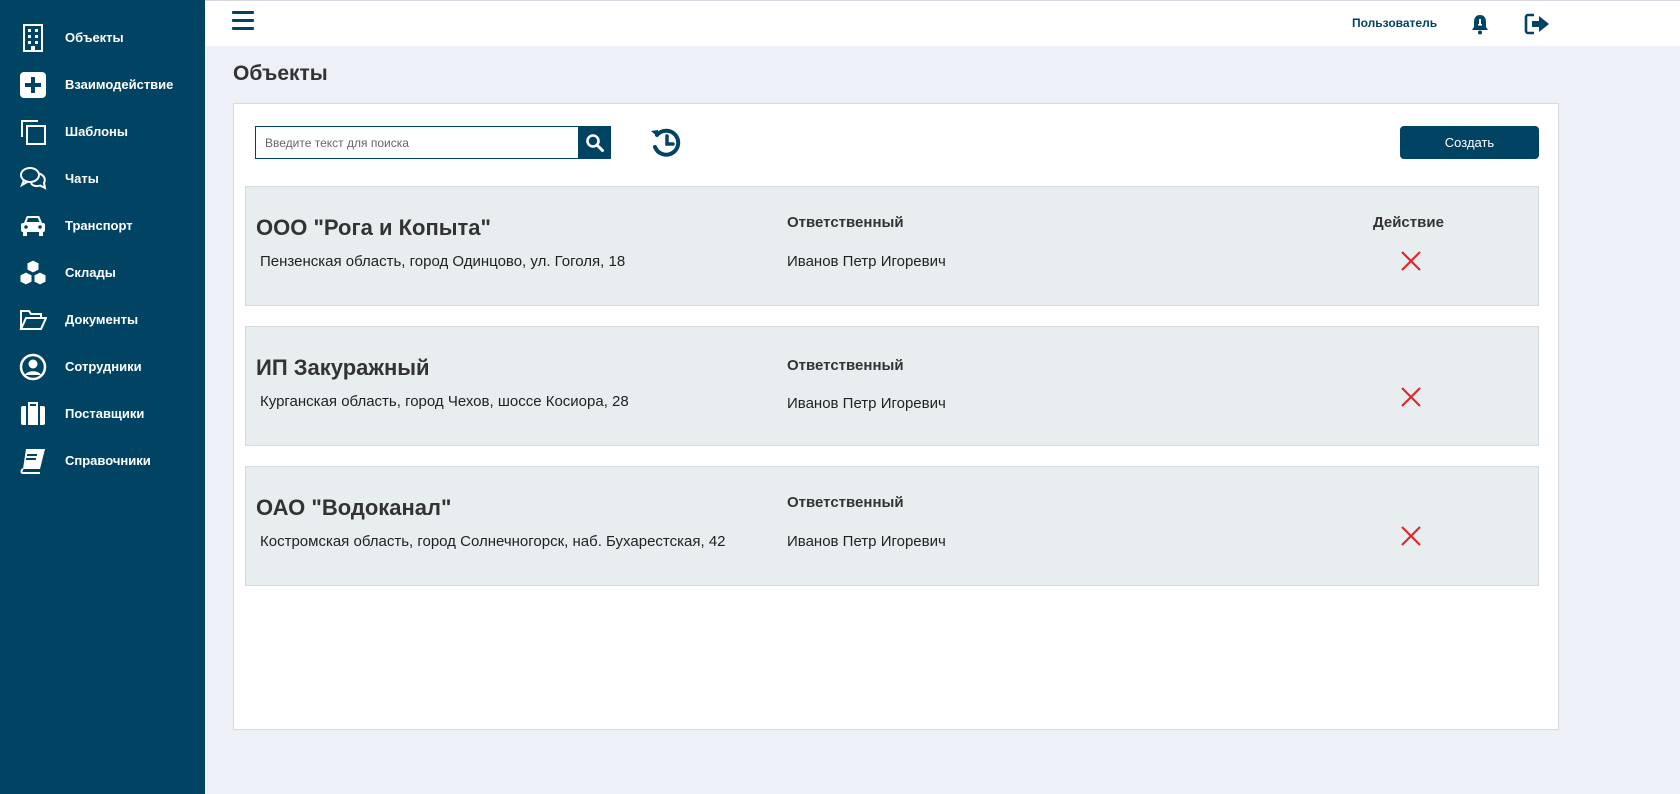 The image size is (1680, 794). Describe the element at coordinates (1408, 222) in the screenshot. I see `action-header: Действие` at that location.